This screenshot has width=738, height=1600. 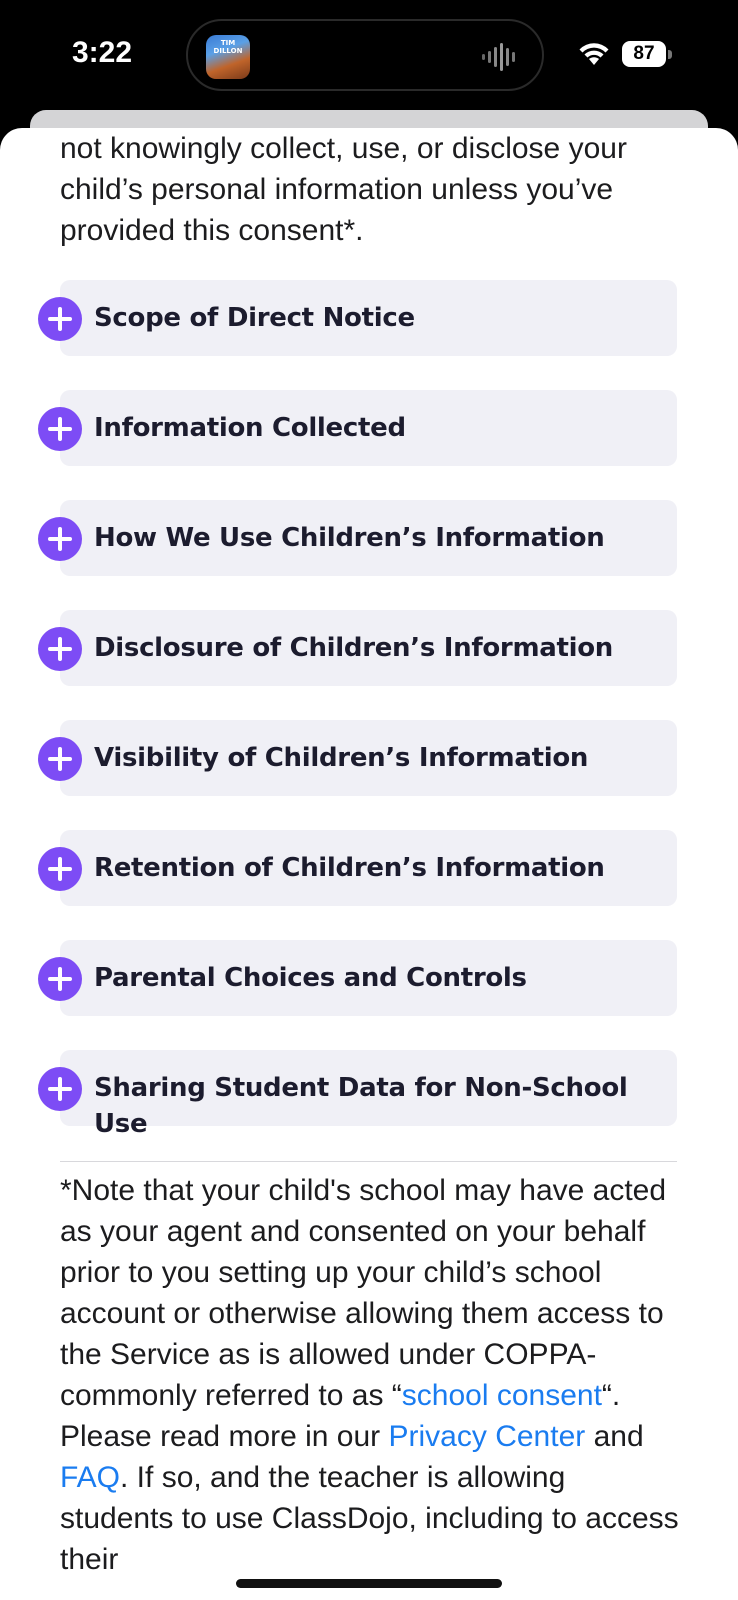 What do you see at coordinates (502, 1395) in the screenshot?
I see `school-consent-link: school consent` at bounding box center [502, 1395].